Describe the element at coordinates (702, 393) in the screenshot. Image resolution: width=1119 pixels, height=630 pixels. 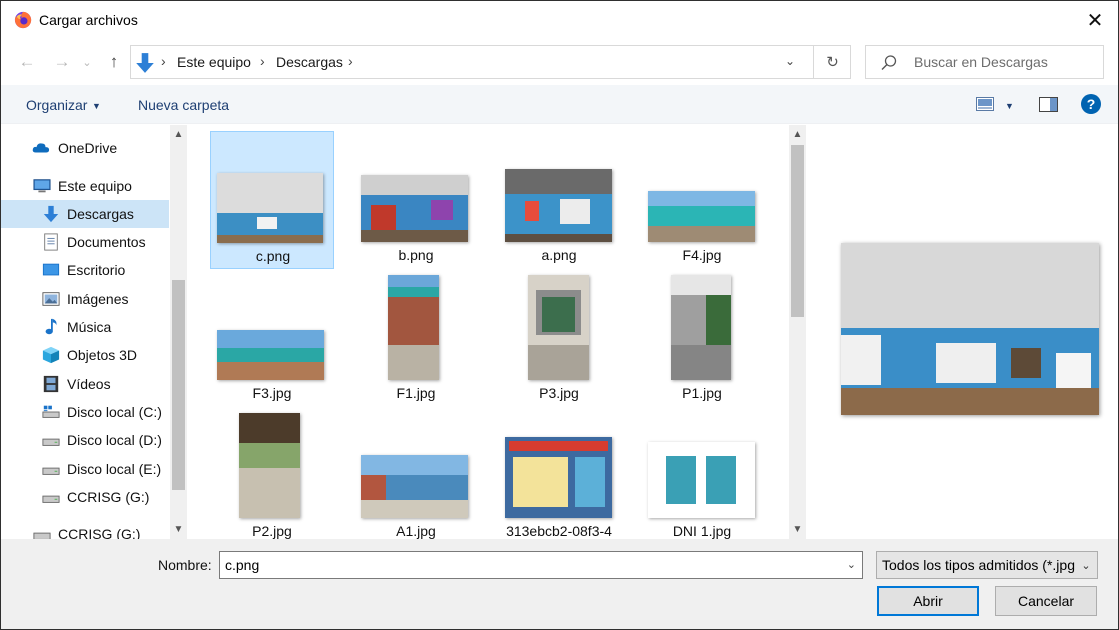
I see `file-name: P1.jpg` at that location.